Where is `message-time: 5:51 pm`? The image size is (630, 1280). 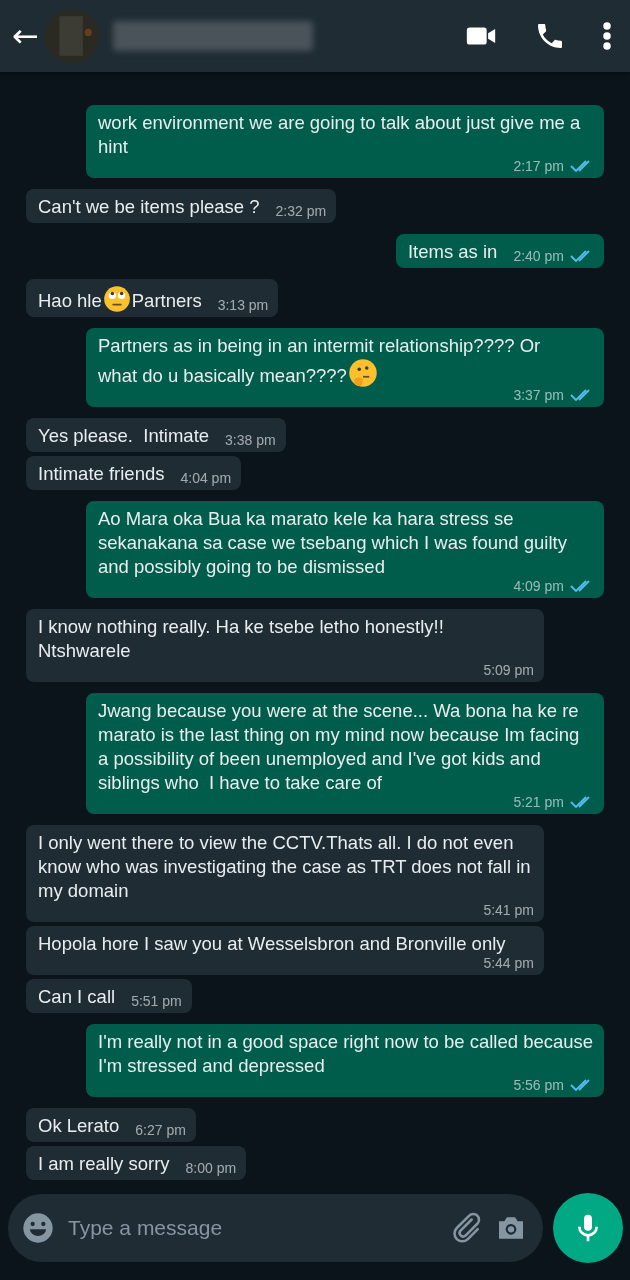
message-time: 5:51 pm is located at coordinates (156, 1001).